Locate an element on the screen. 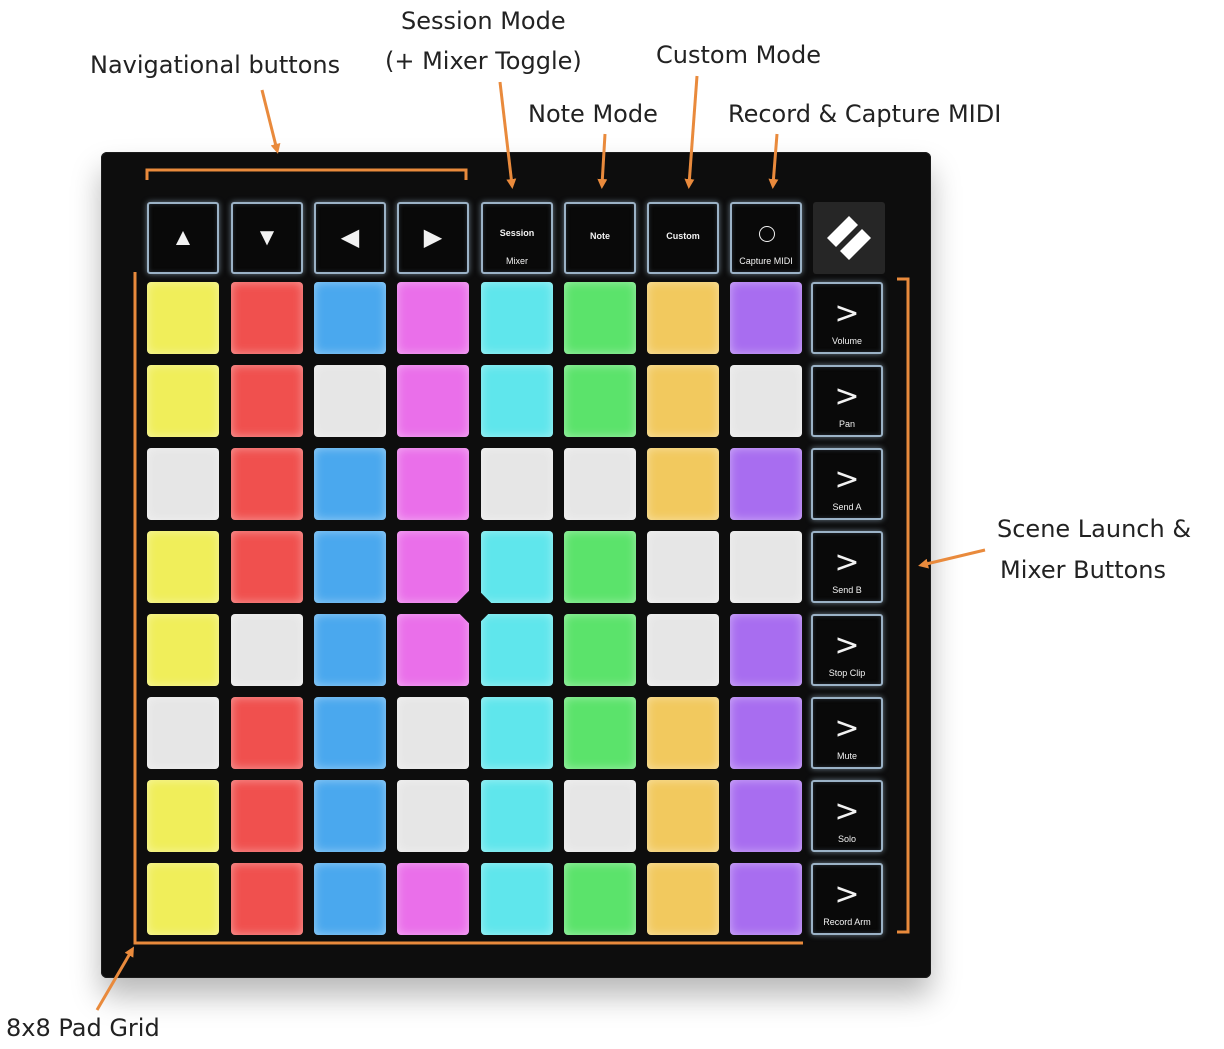 The image size is (1224, 1049). note-arrow is located at coordinates (602, 161).